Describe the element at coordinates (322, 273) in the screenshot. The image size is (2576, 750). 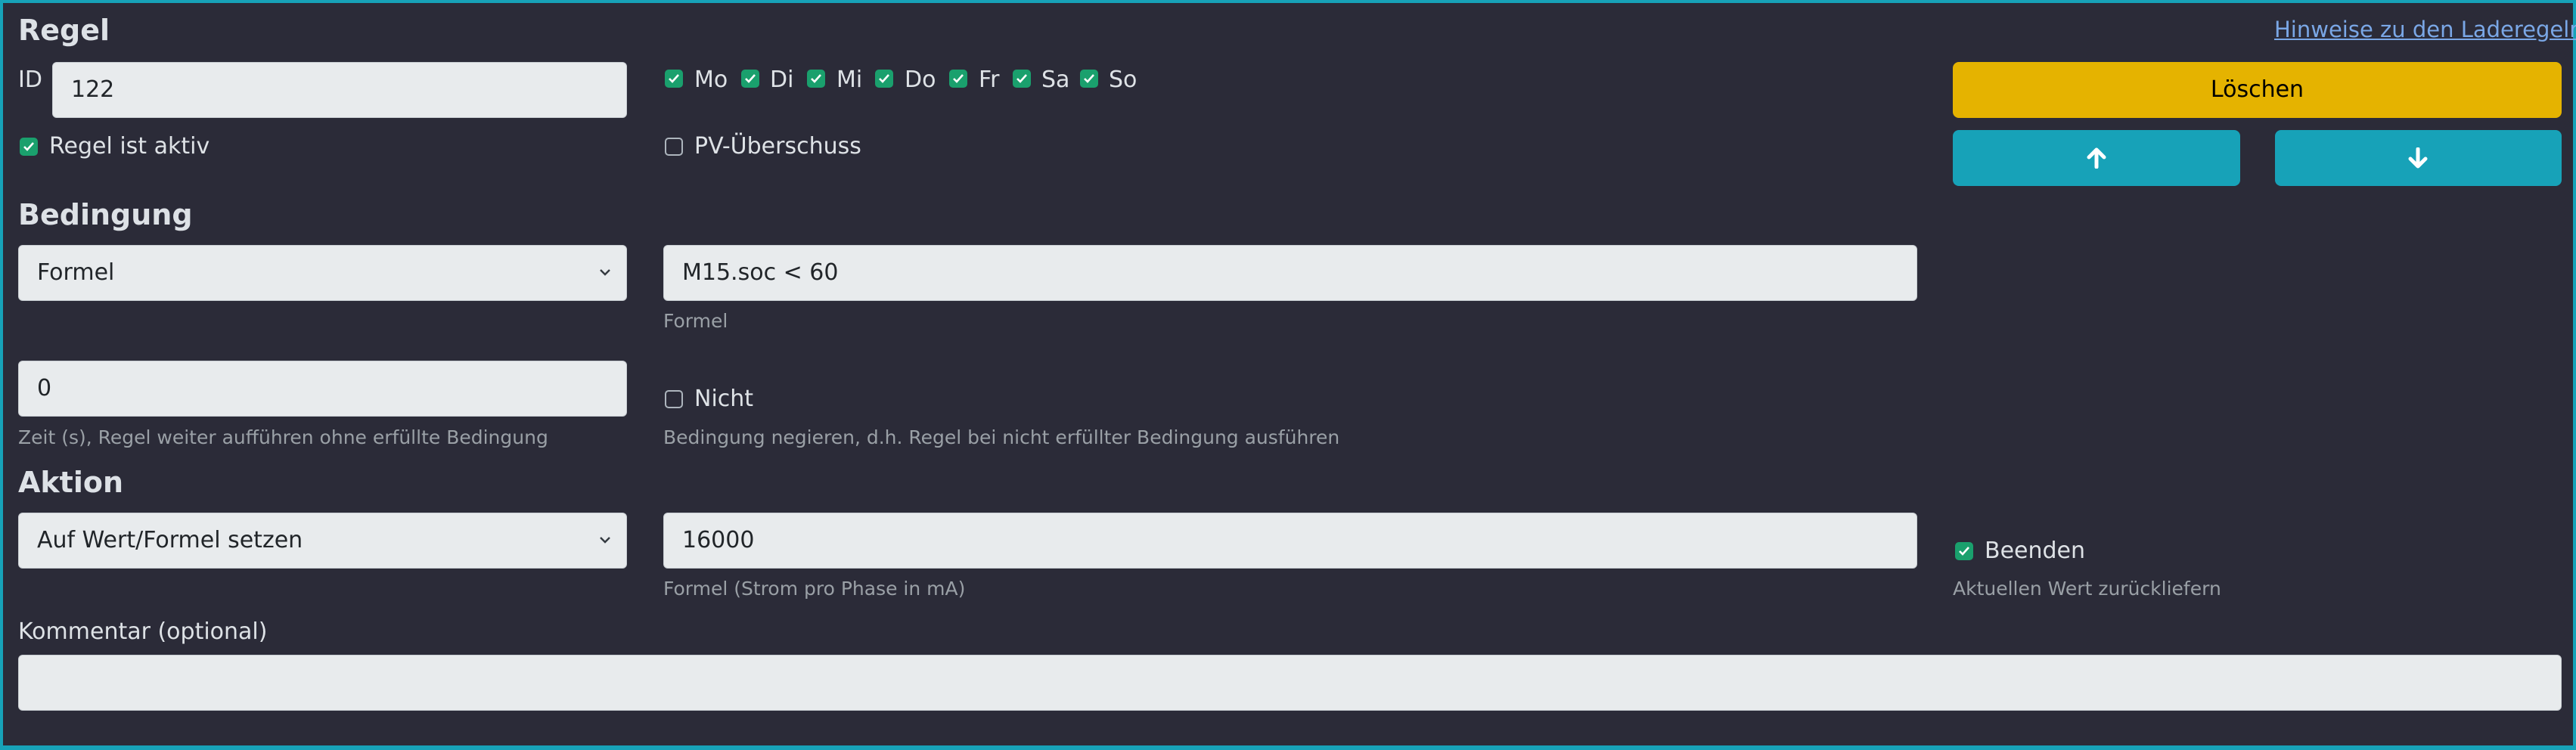
I see `condition-type-select: Formel` at that location.